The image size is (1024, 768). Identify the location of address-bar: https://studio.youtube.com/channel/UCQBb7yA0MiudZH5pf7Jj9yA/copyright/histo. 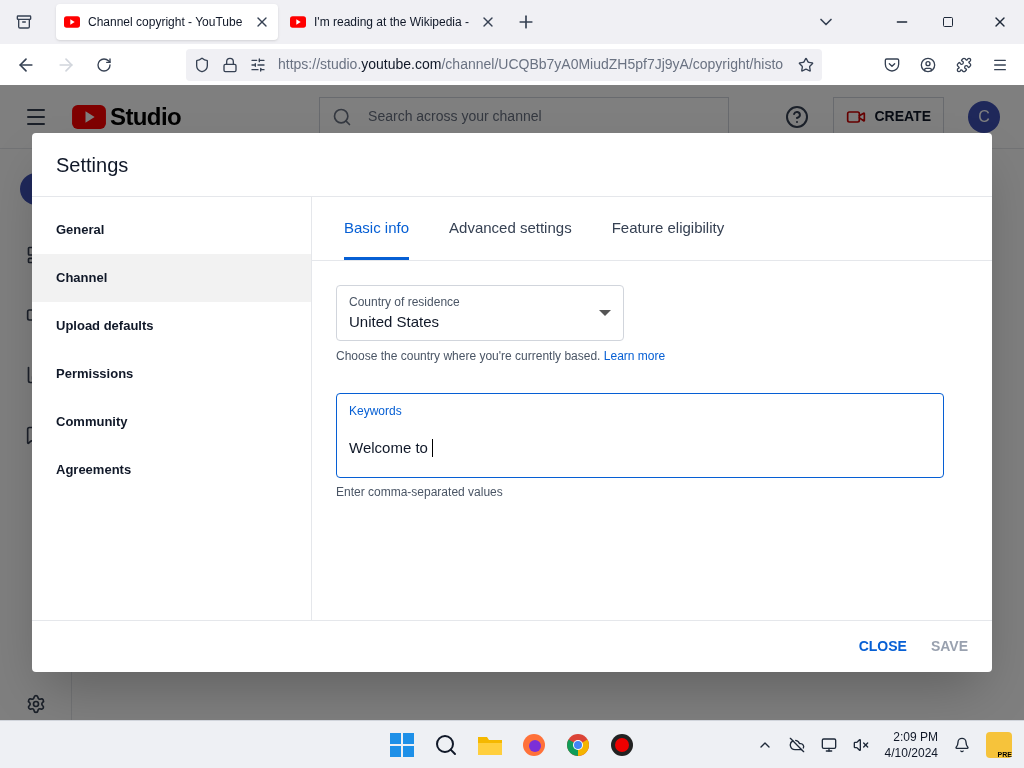
(504, 64).